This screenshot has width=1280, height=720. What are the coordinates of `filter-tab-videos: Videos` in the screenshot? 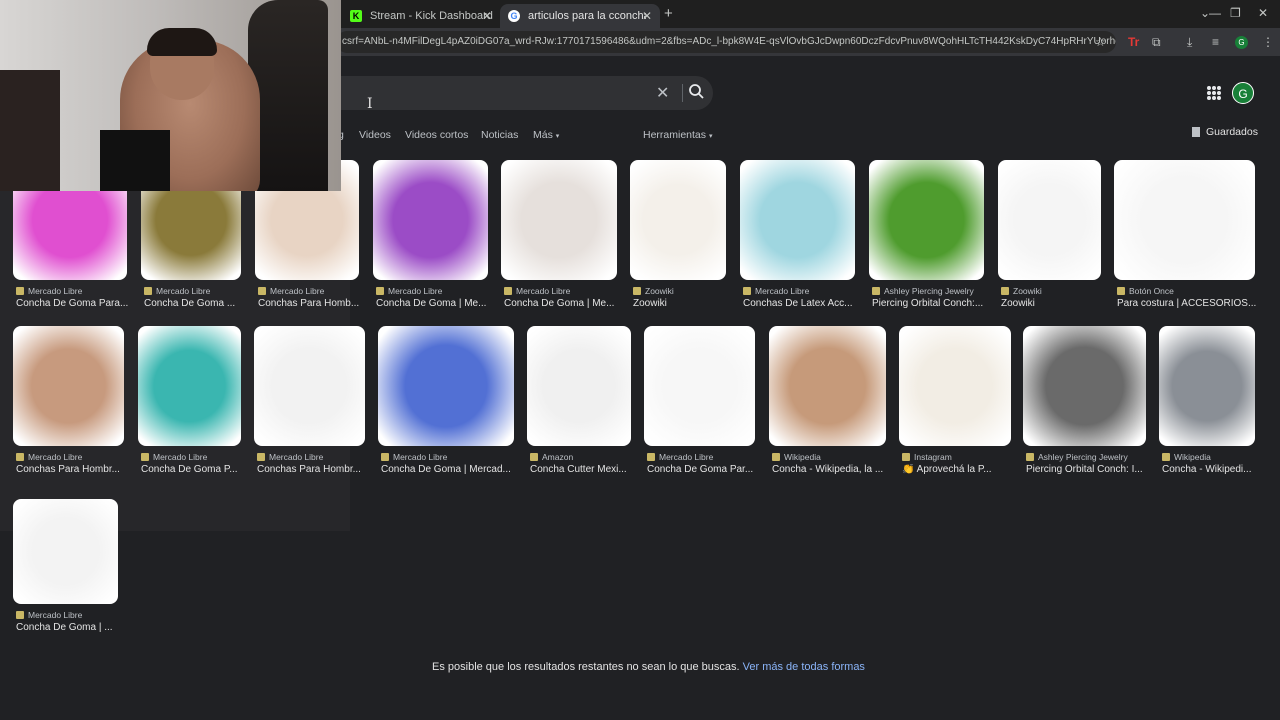 It's located at (375, 135).